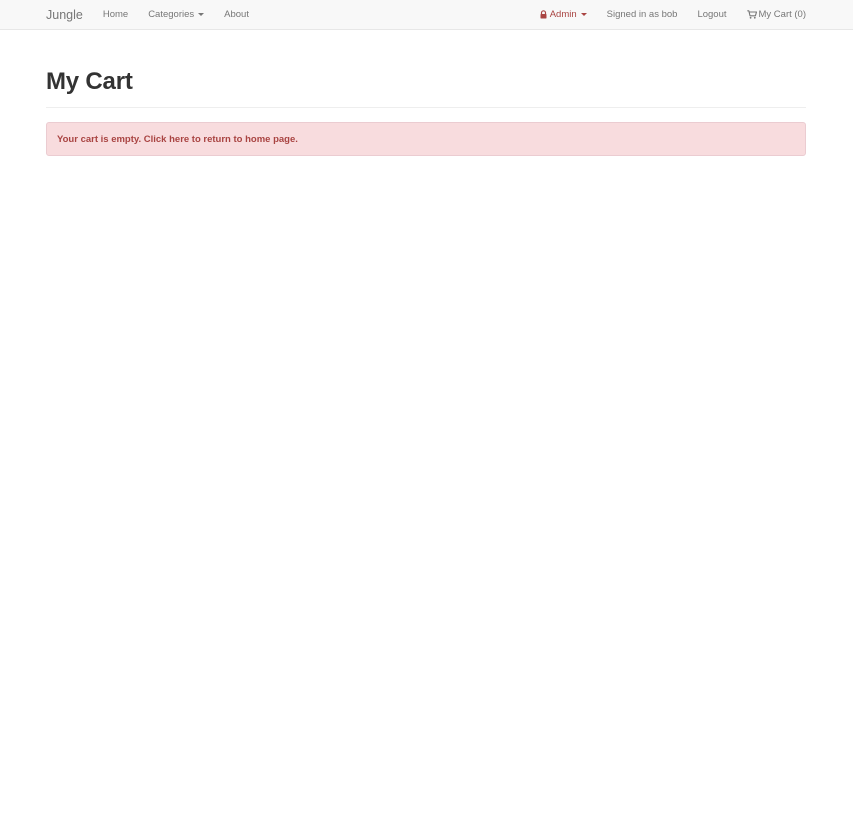 This screenshot has width=853, height=815. I want to click on logout-label: Logout, so click(712, 14).